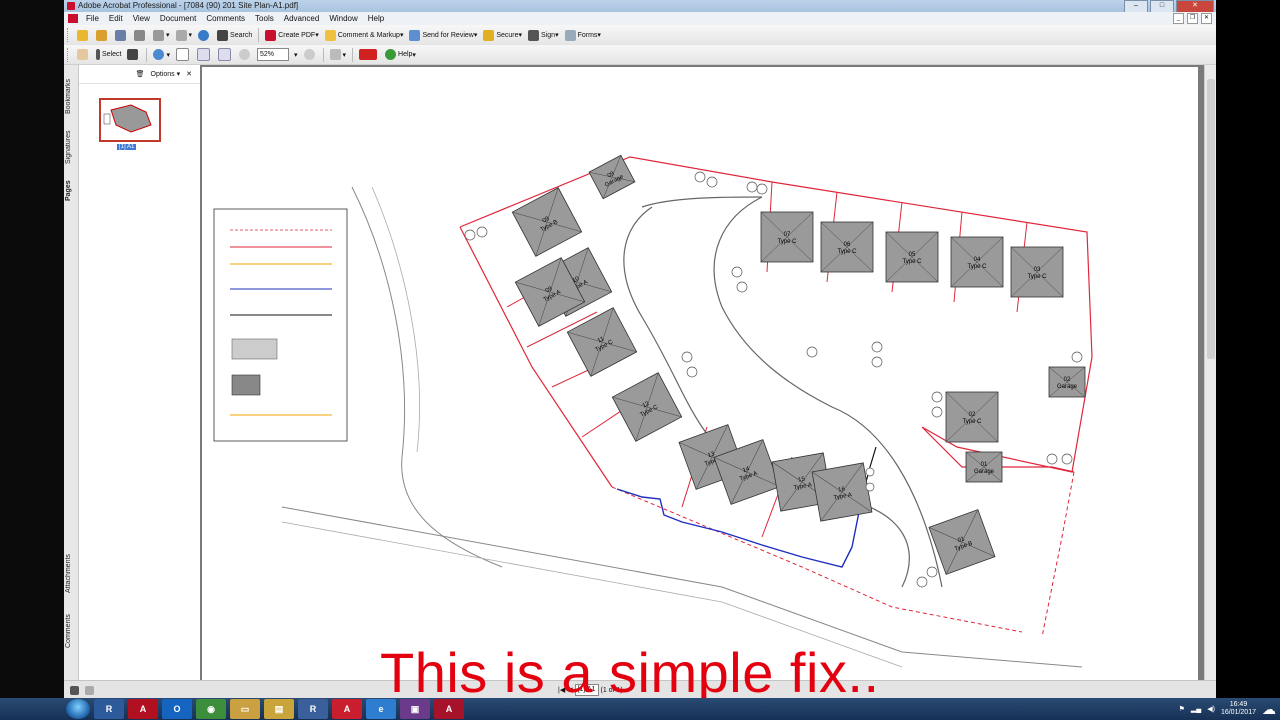  I want to click on flag-icon: ⚑, so click(1182, 709).